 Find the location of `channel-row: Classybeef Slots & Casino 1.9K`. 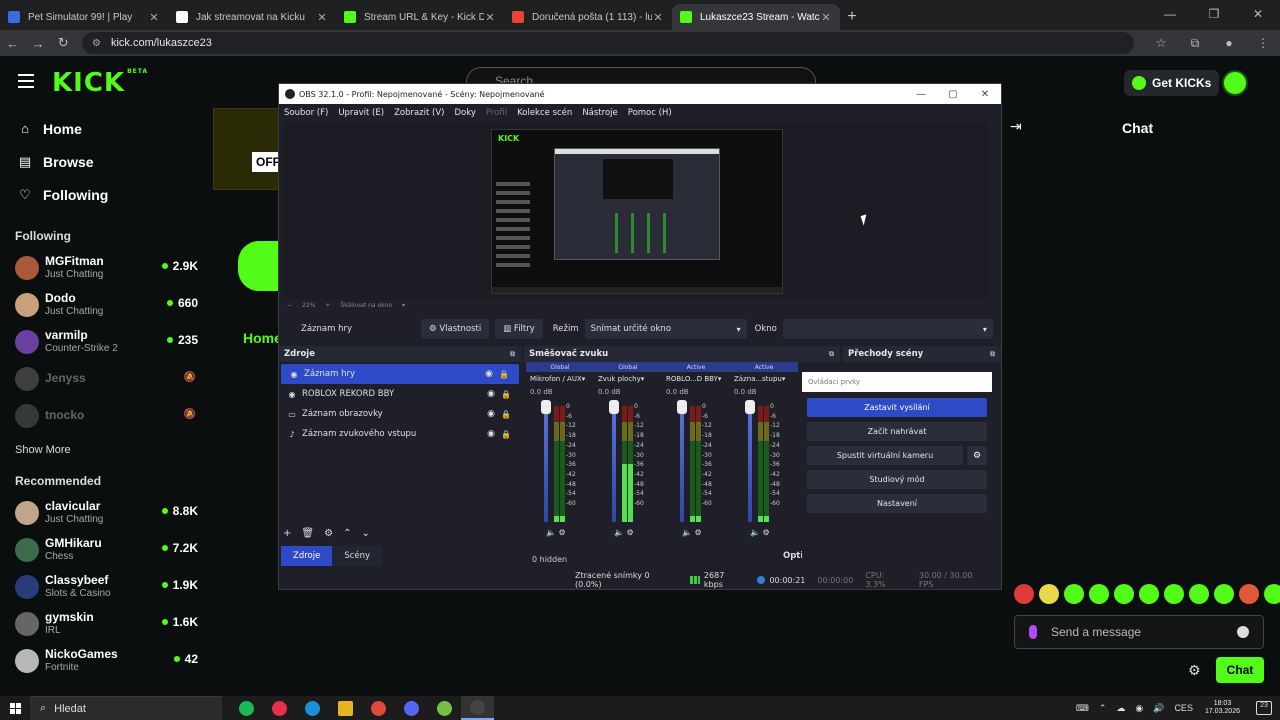

channel-row: Classybeef Slots & Casino 1.9K is located at coordinates (106, 586).